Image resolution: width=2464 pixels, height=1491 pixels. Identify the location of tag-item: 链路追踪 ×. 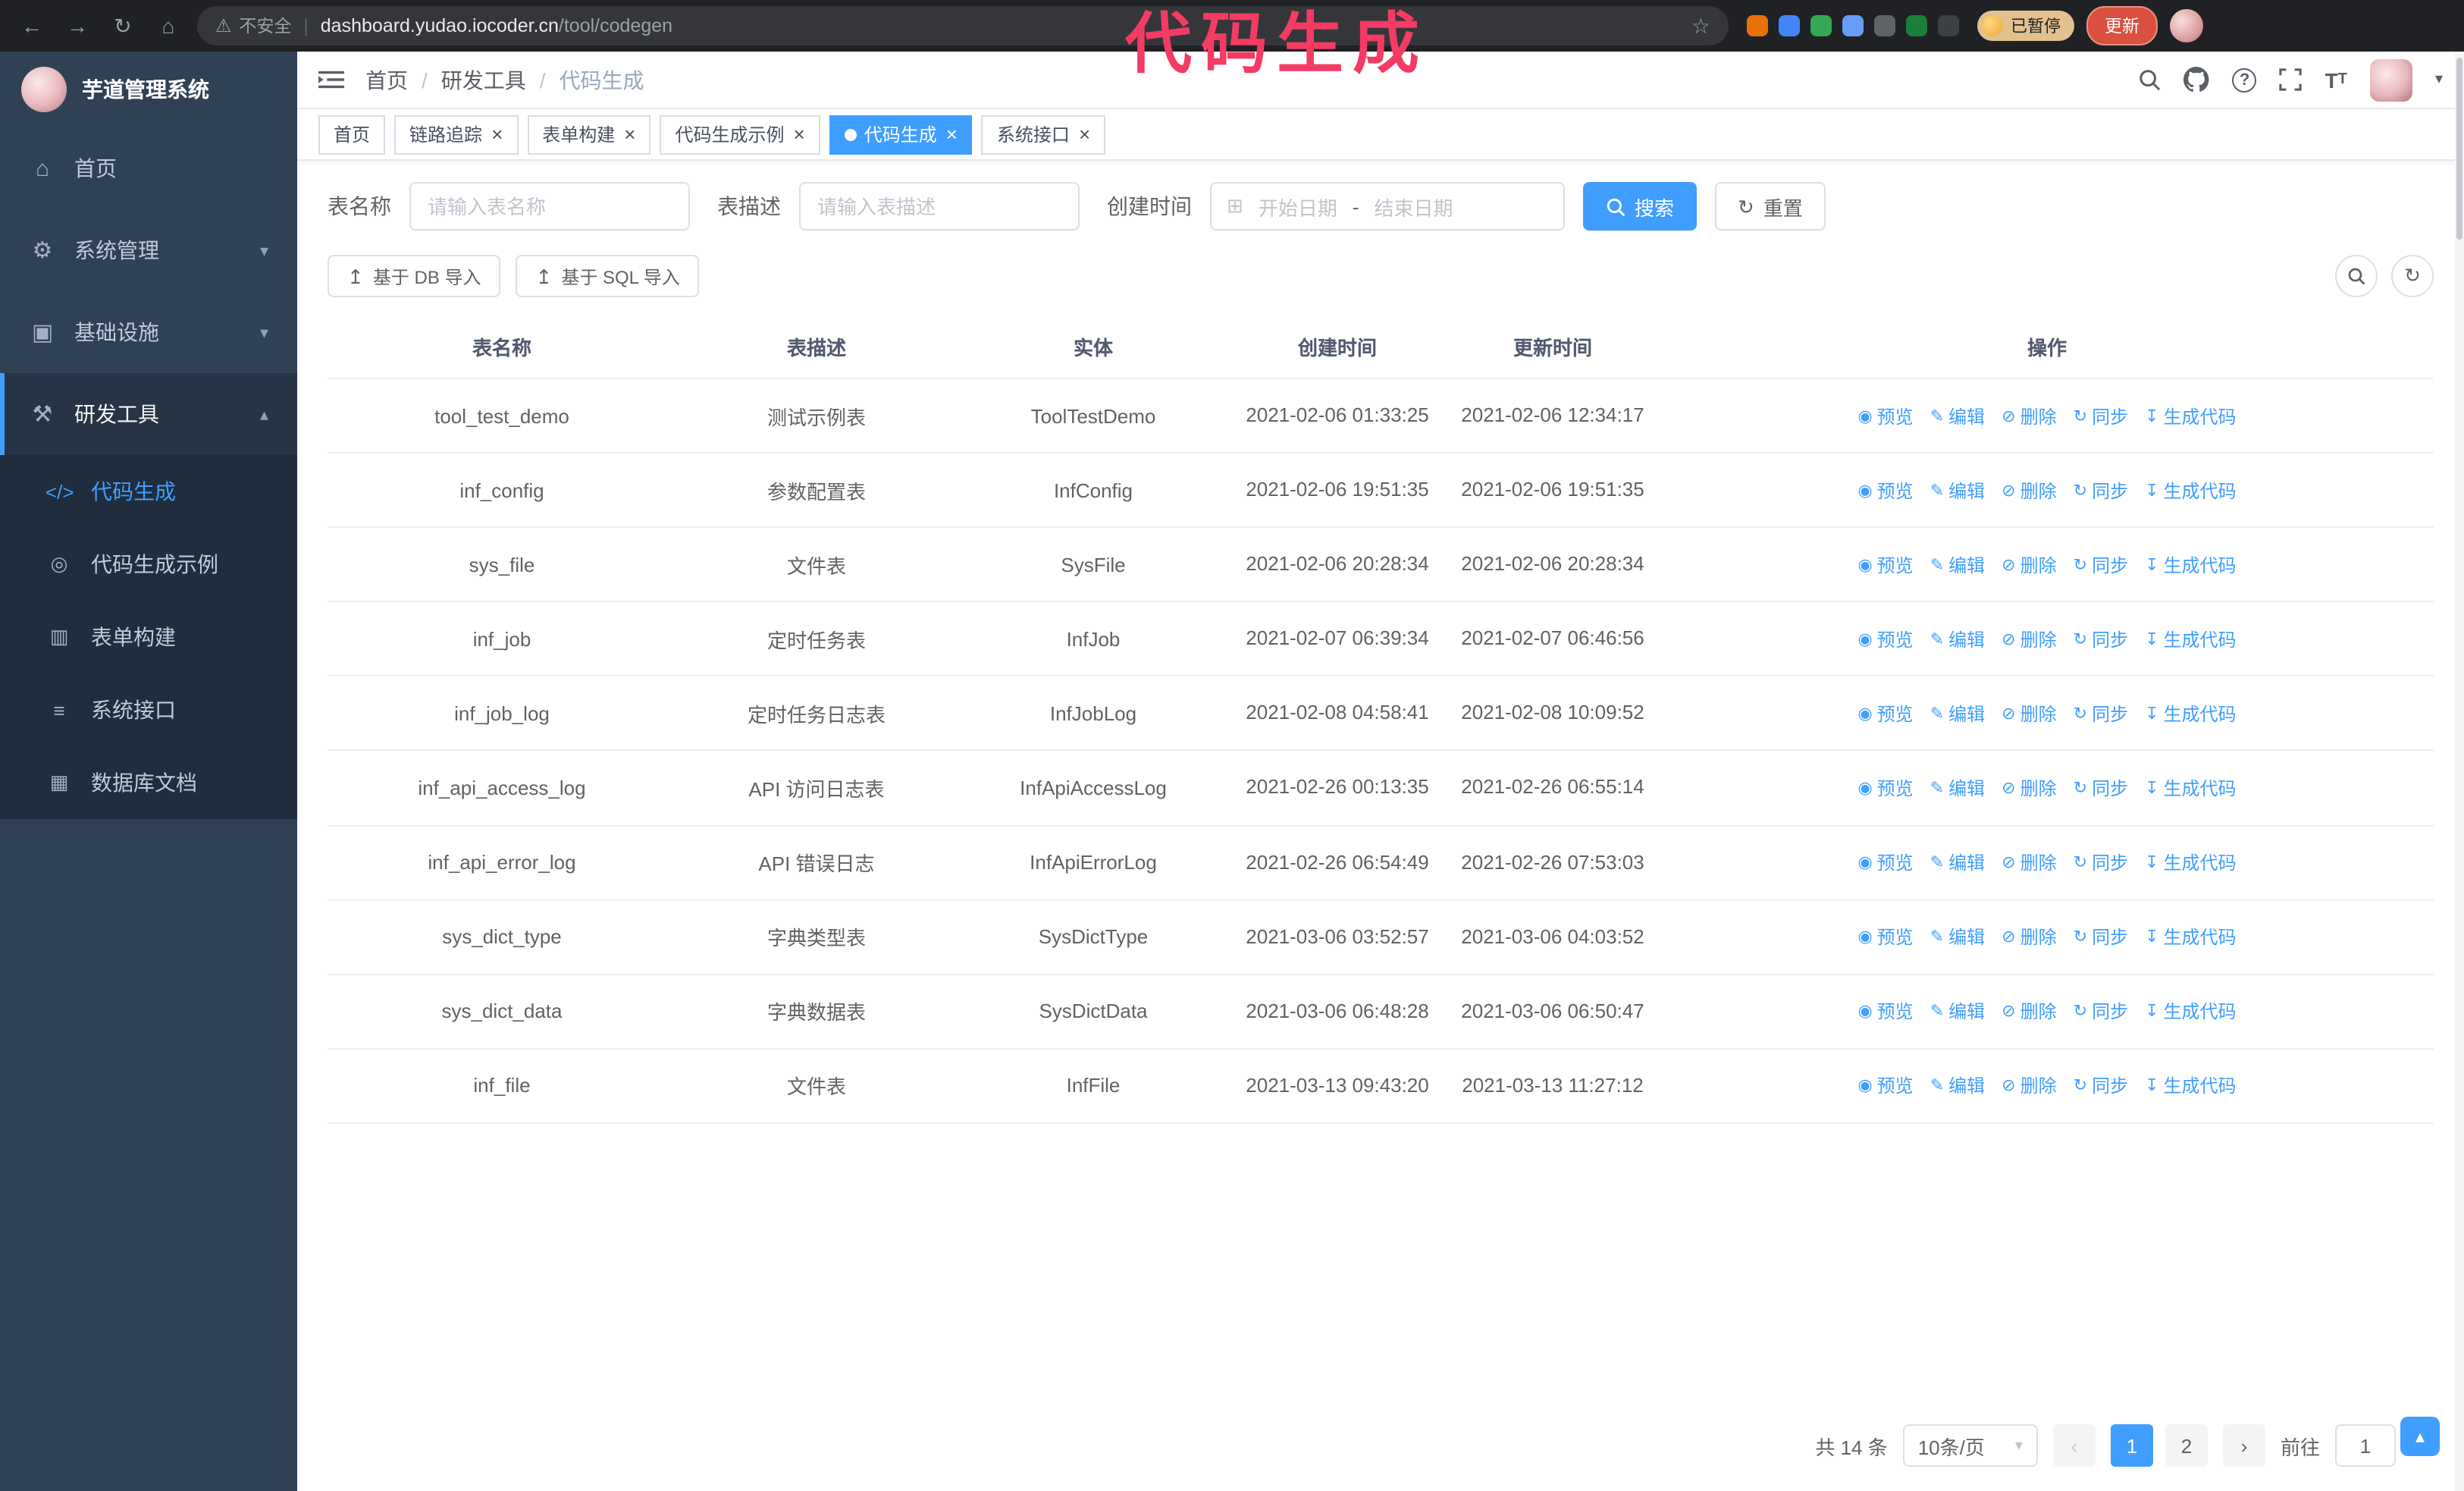
(457, 134).